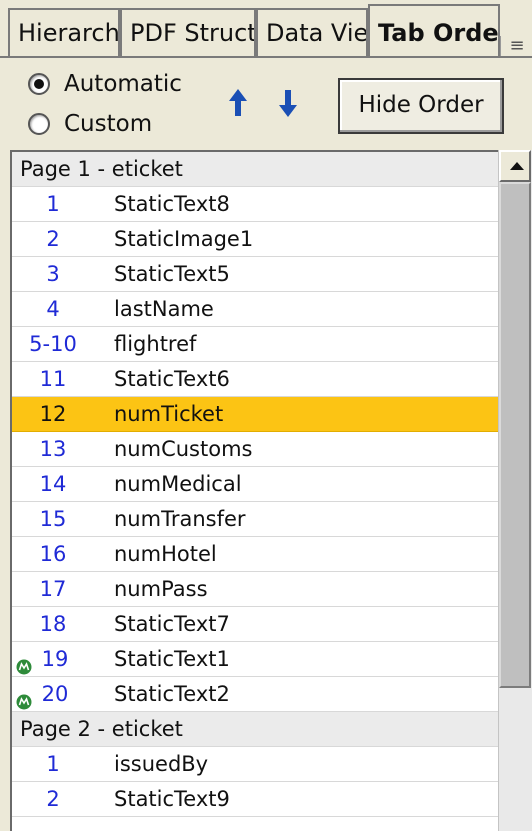 The width and height of the screenshot is (532, 831). I want to click on tab-order-number: 13, so click(53, 449).